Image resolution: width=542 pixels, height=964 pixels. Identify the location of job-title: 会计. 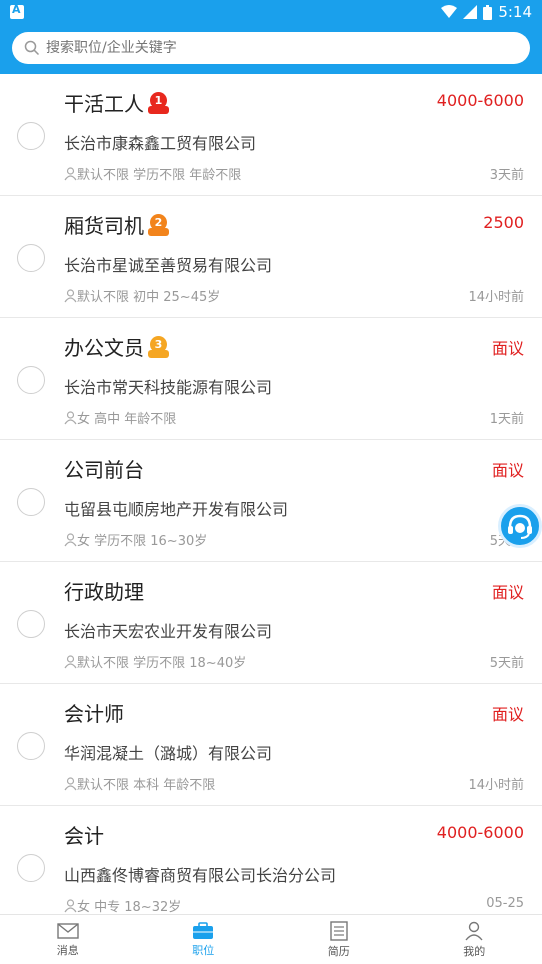
(84, 836).